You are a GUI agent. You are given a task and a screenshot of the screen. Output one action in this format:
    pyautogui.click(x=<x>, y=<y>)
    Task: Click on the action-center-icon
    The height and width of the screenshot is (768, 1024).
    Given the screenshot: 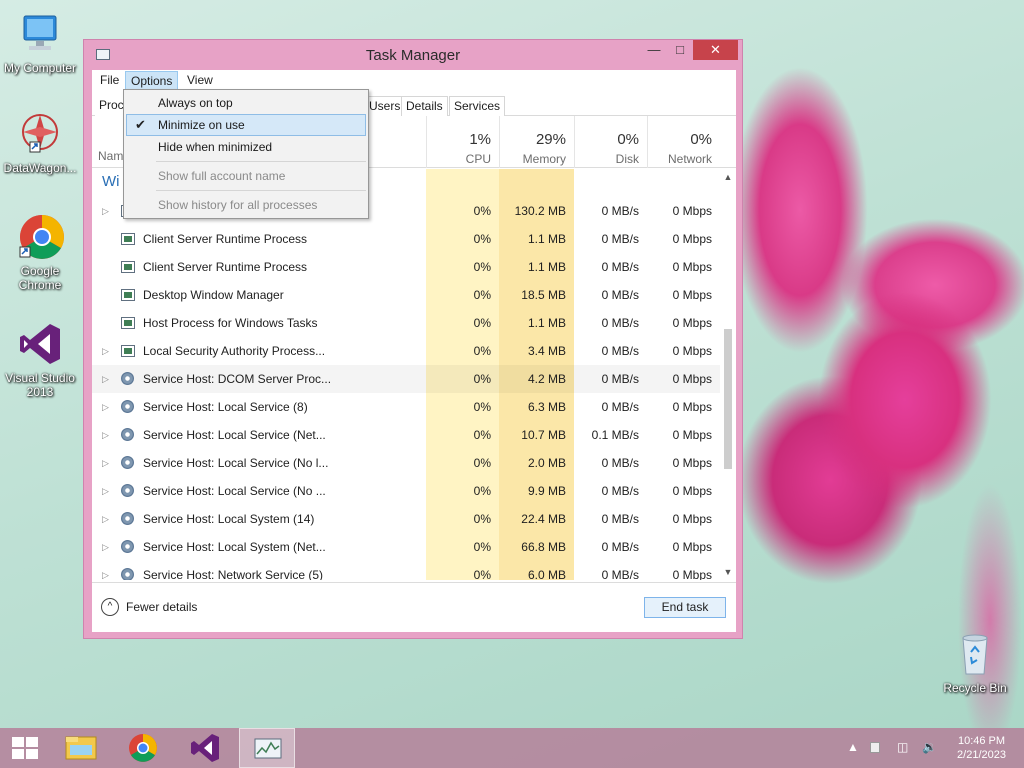 What is the action you would take?
    pyautogui.click(x=875, y=747)
    